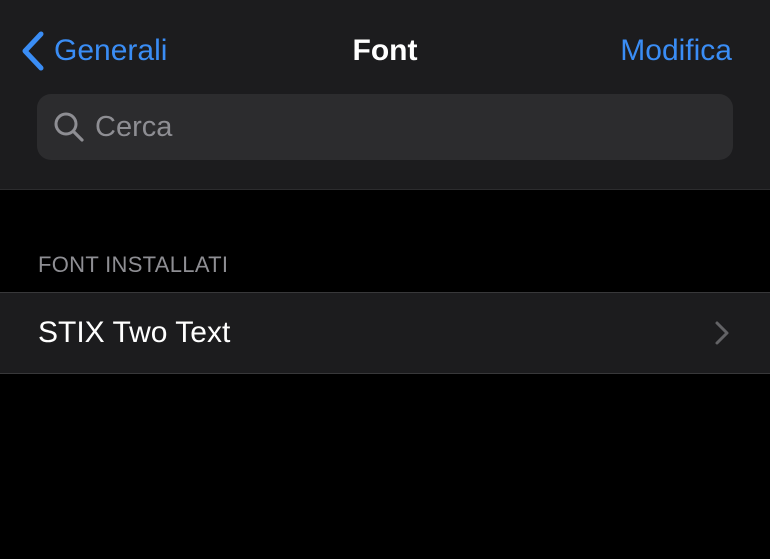  I want to click on search-input, so click(414, 127).